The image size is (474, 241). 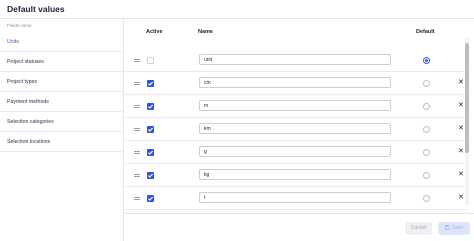 I want to click on column-header-name: Name, so click(x=205, y=32).